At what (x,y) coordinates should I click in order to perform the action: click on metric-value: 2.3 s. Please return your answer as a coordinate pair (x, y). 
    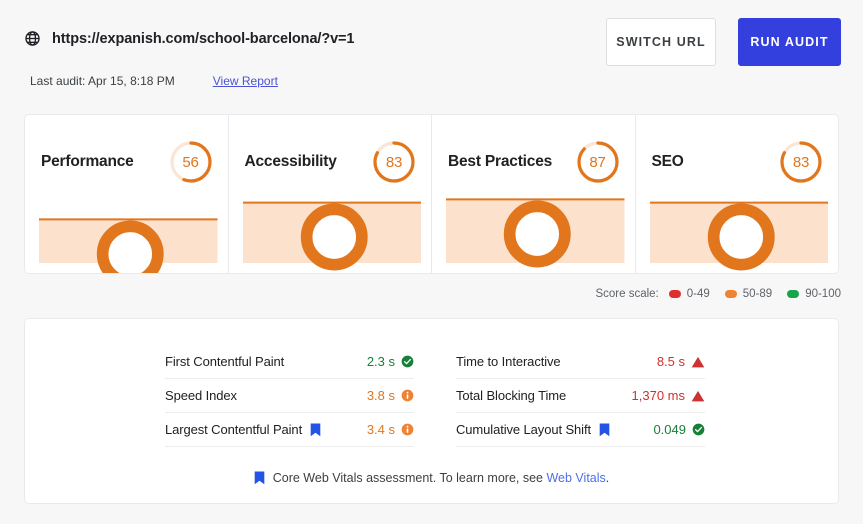
    Looking at the image, I should click on (390, 361).